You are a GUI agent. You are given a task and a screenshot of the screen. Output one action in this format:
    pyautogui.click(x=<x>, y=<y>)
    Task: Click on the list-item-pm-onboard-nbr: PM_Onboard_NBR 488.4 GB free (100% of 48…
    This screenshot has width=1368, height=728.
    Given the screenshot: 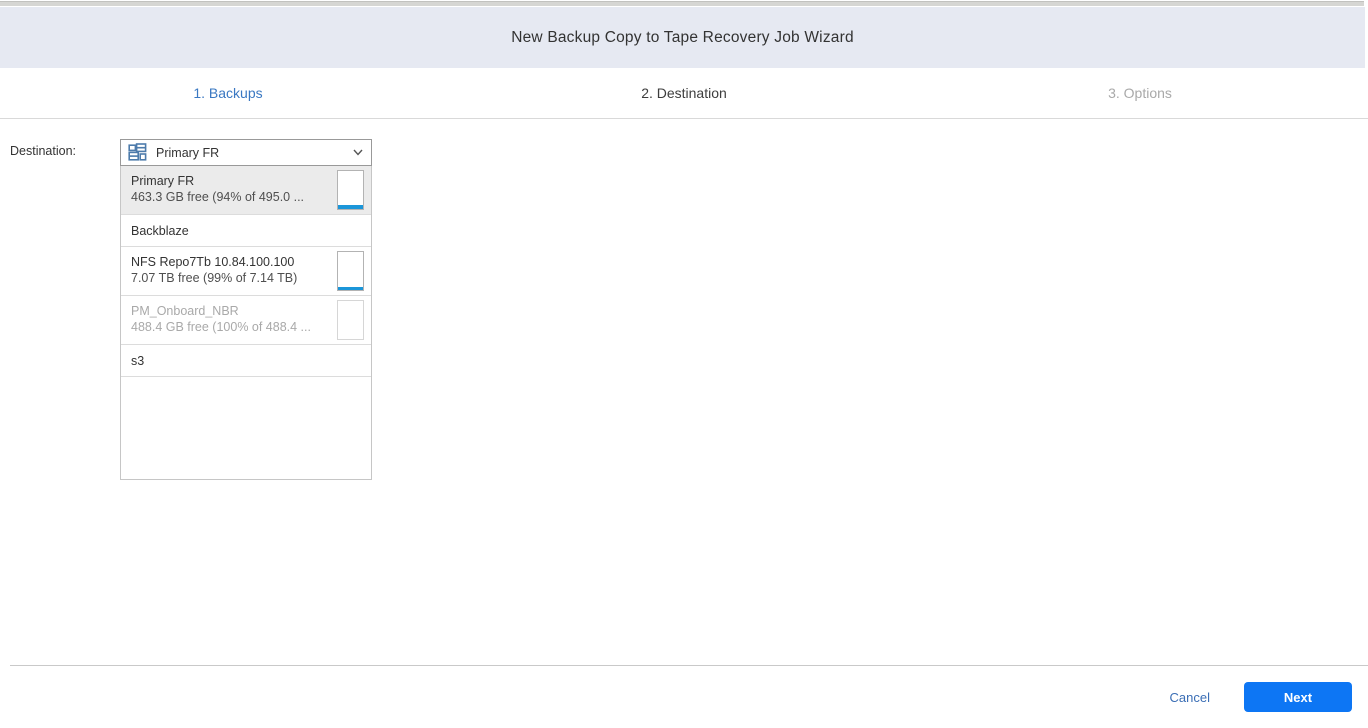 What is the action you would take?
    pyautogui.click(x=246, y=320)
    